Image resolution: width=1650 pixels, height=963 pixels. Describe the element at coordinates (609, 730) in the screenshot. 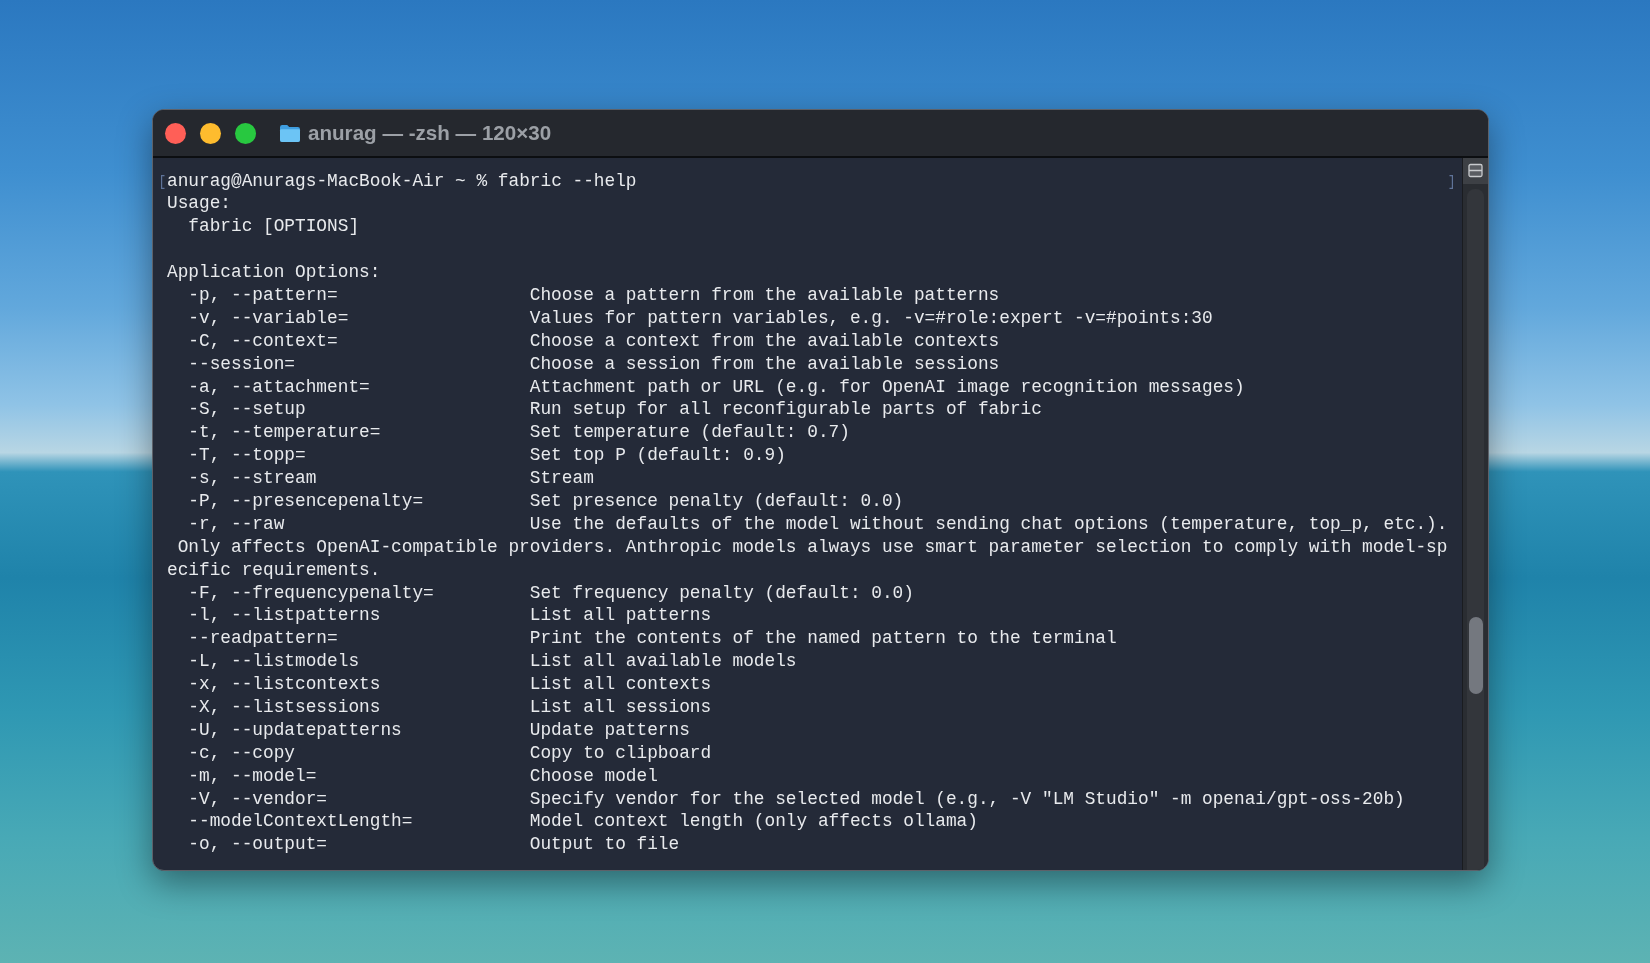

I see `option-description: Update patterns` at that location.